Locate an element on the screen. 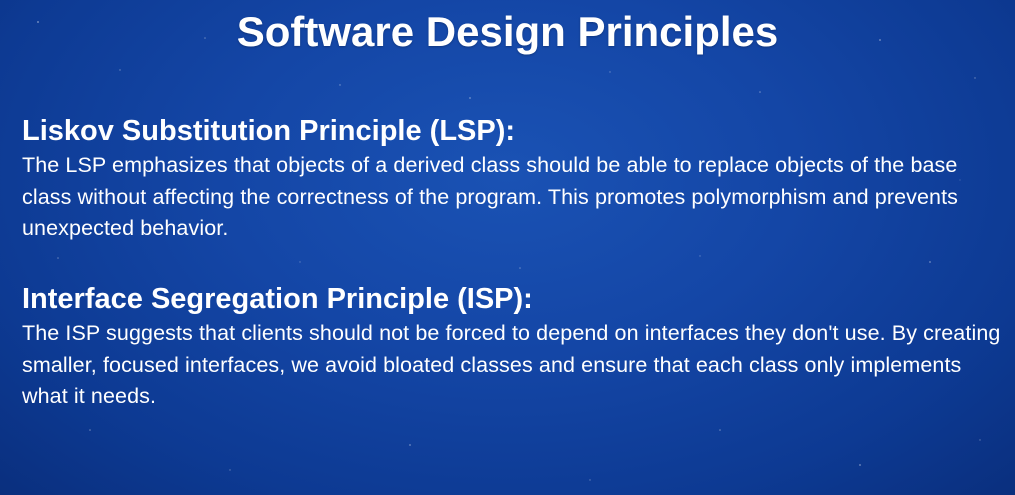 The height and width of the screenshot is (495, 1015). section-heading-isp: Interface Segregation Principle (ISP): is located at coordinates (277, 299).